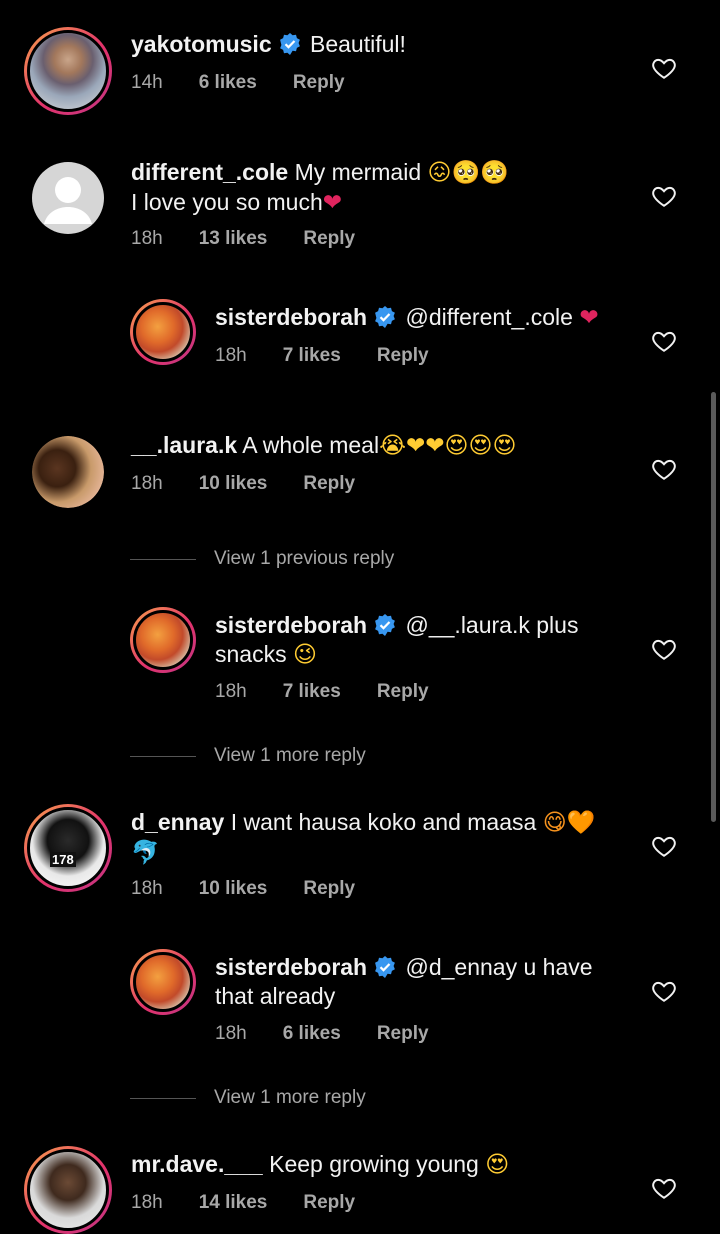  I want to click on heart-eyes-emoji: 😍, so click(497, 1165).